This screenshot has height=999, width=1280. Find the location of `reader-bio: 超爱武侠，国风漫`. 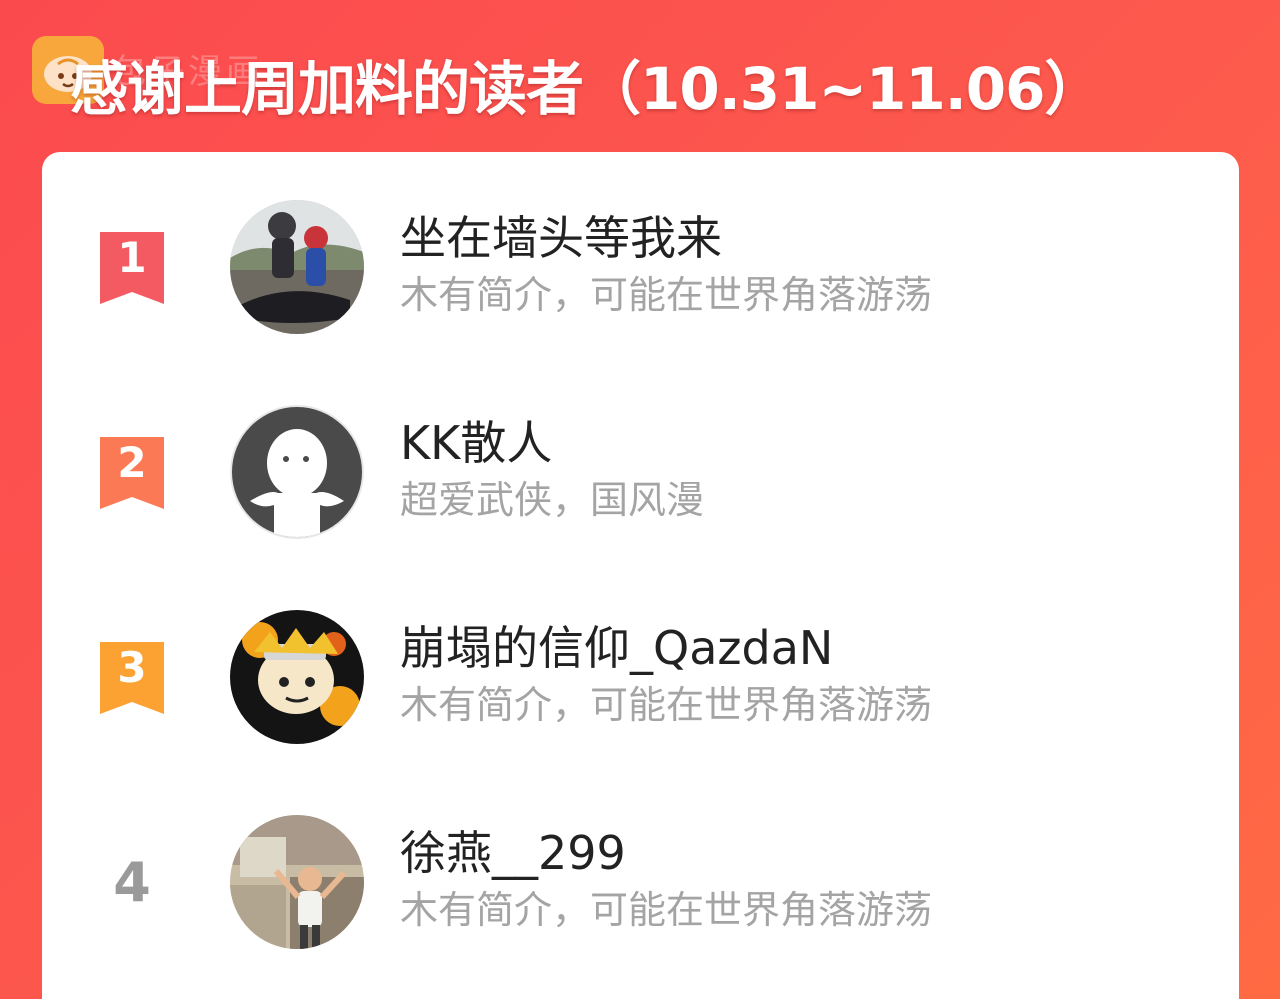

reader-bio: 超爱武侠，国风漫 is located at coordinates (552, 500).